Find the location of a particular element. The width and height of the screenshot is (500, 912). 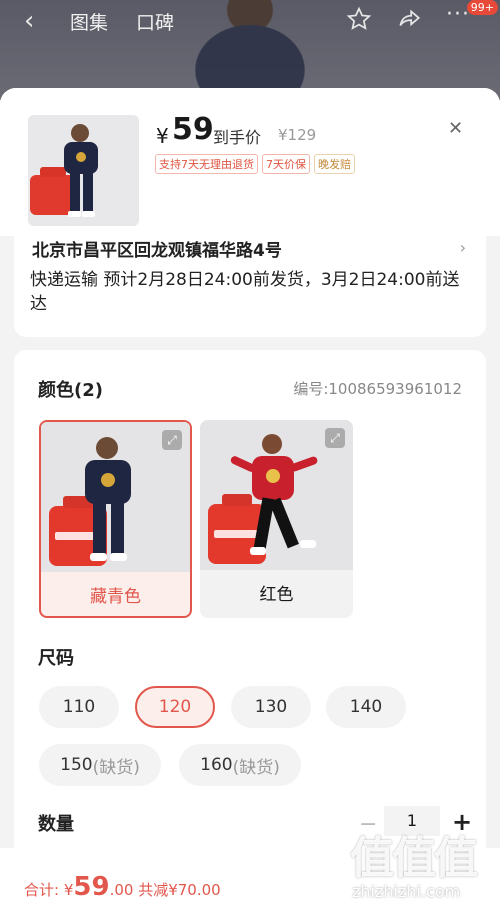

top-navigation-bar: ‹ 图集 口碑 ··· 99+ is located at coordinates (250, 50).